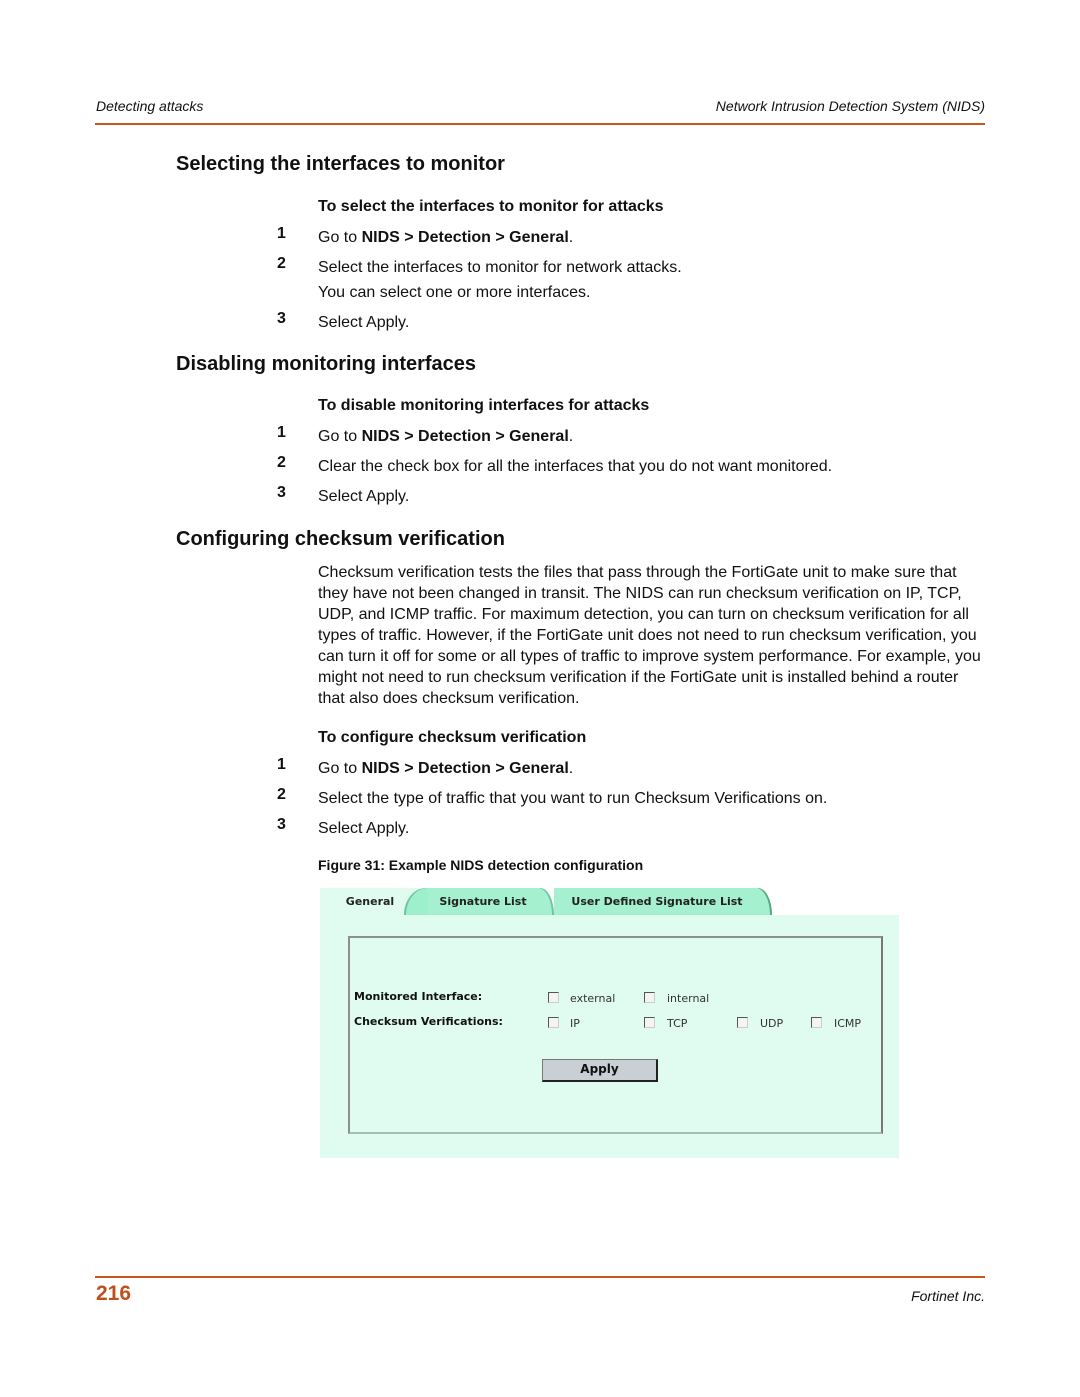 Image resolution: width=1080 pixels, height=1397 pixels. Describe the element at coordinates (649, 1022) in the screenshot. I see `checkbox-tcp` at that location.